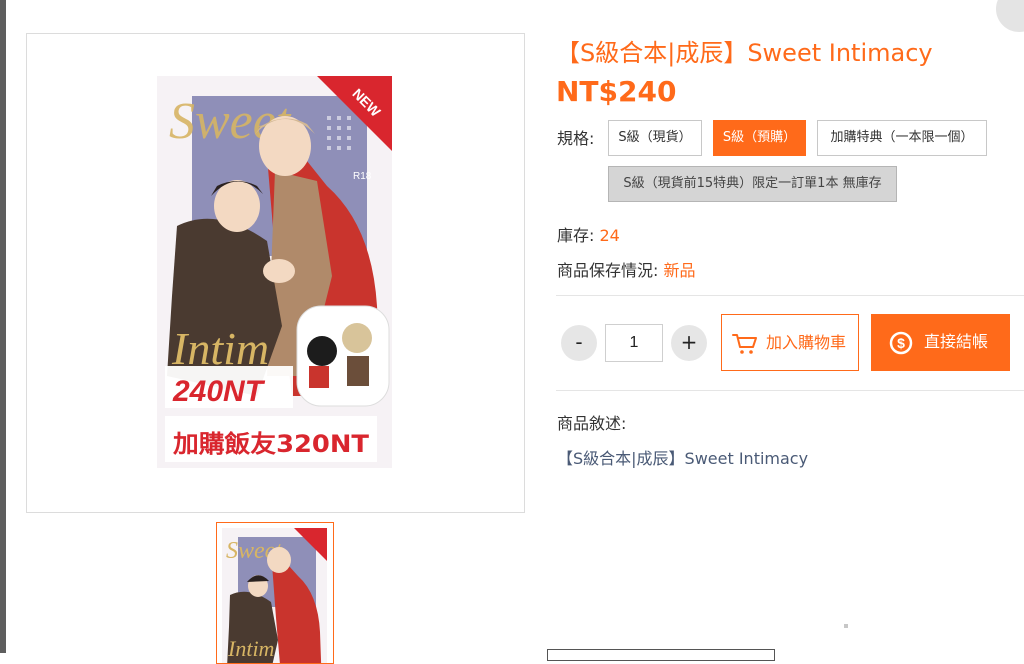 This screenshot has width=1024, height=664. Describe the element at coordinates (609, 235) in the screenshot. I see `stock-value: 24` at that location.